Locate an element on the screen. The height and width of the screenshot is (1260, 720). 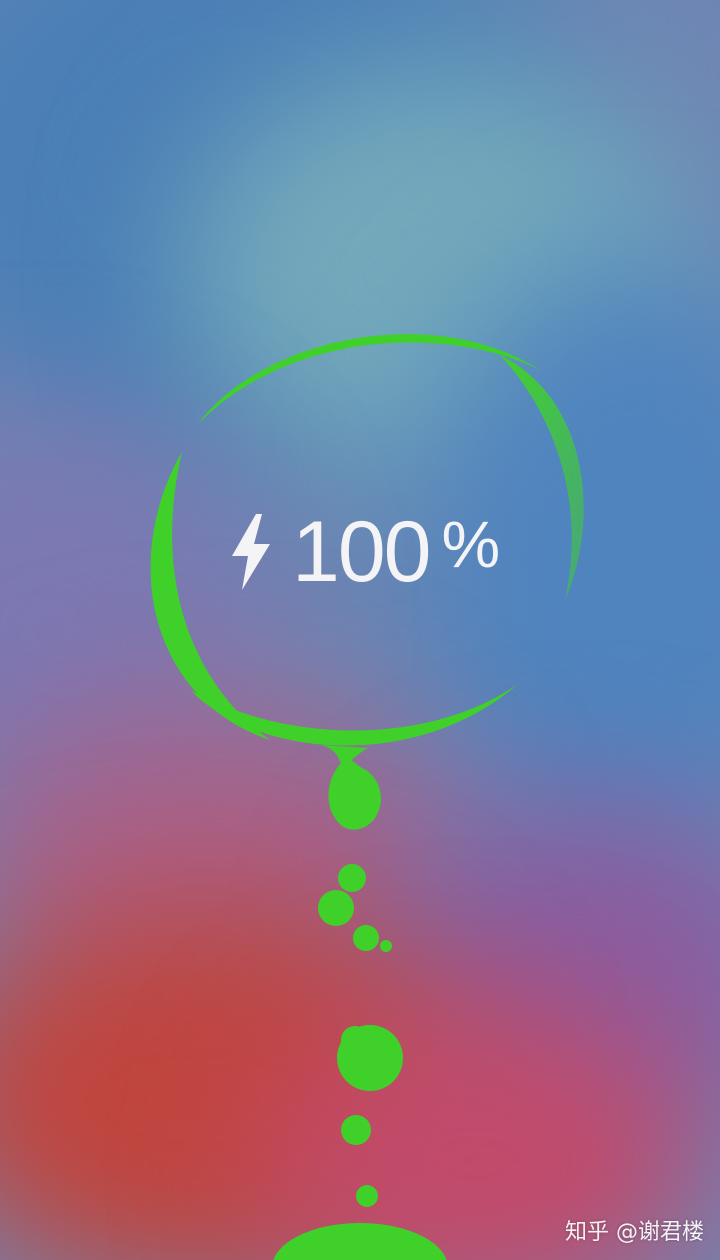
battery-percentage-value: 100 is located at coordinates (361, 552).